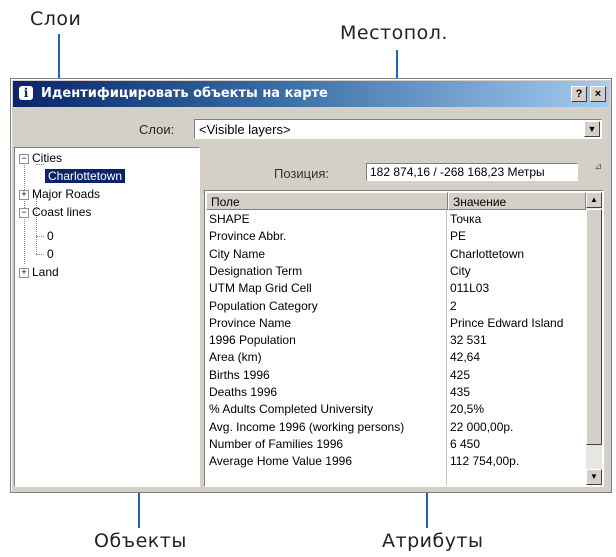  I want to click on cell-value: 32 531, so click(468, 340).